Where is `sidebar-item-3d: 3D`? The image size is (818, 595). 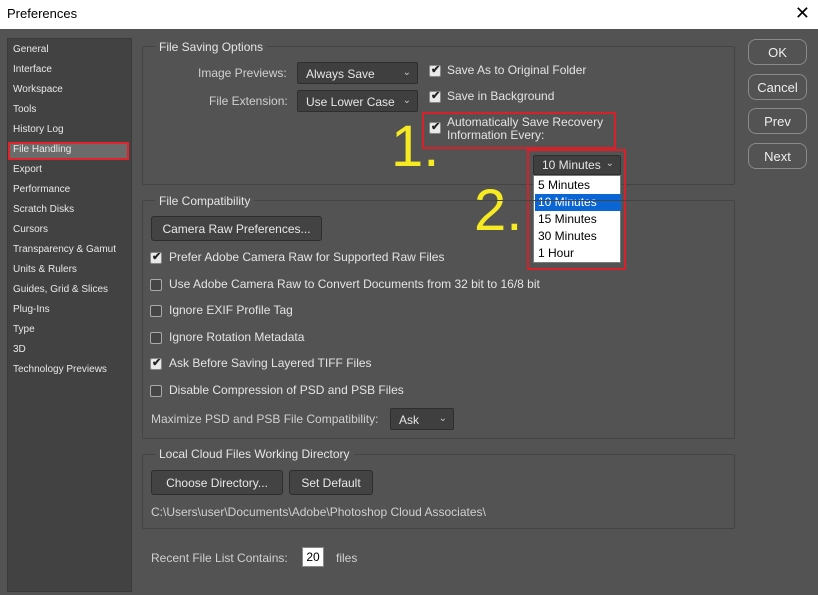 sidebar-item-3d: 3D is located at coordinates (19, 349).